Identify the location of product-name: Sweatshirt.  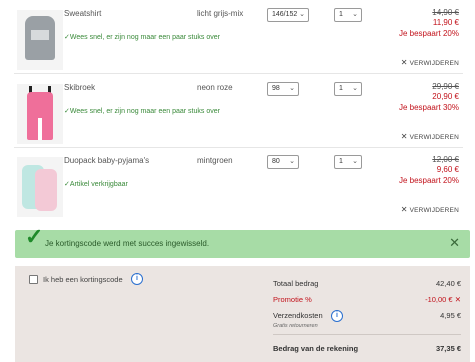
(82, 13).